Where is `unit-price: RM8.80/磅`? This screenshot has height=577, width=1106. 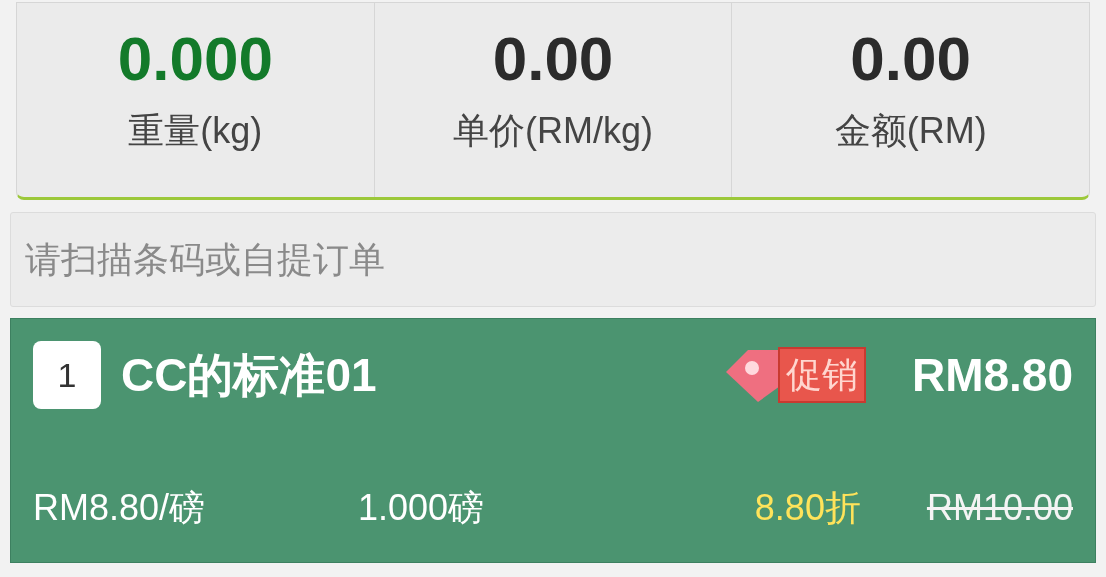 unit-price: RM8.80/磅 is located at coordinates (120, 508).